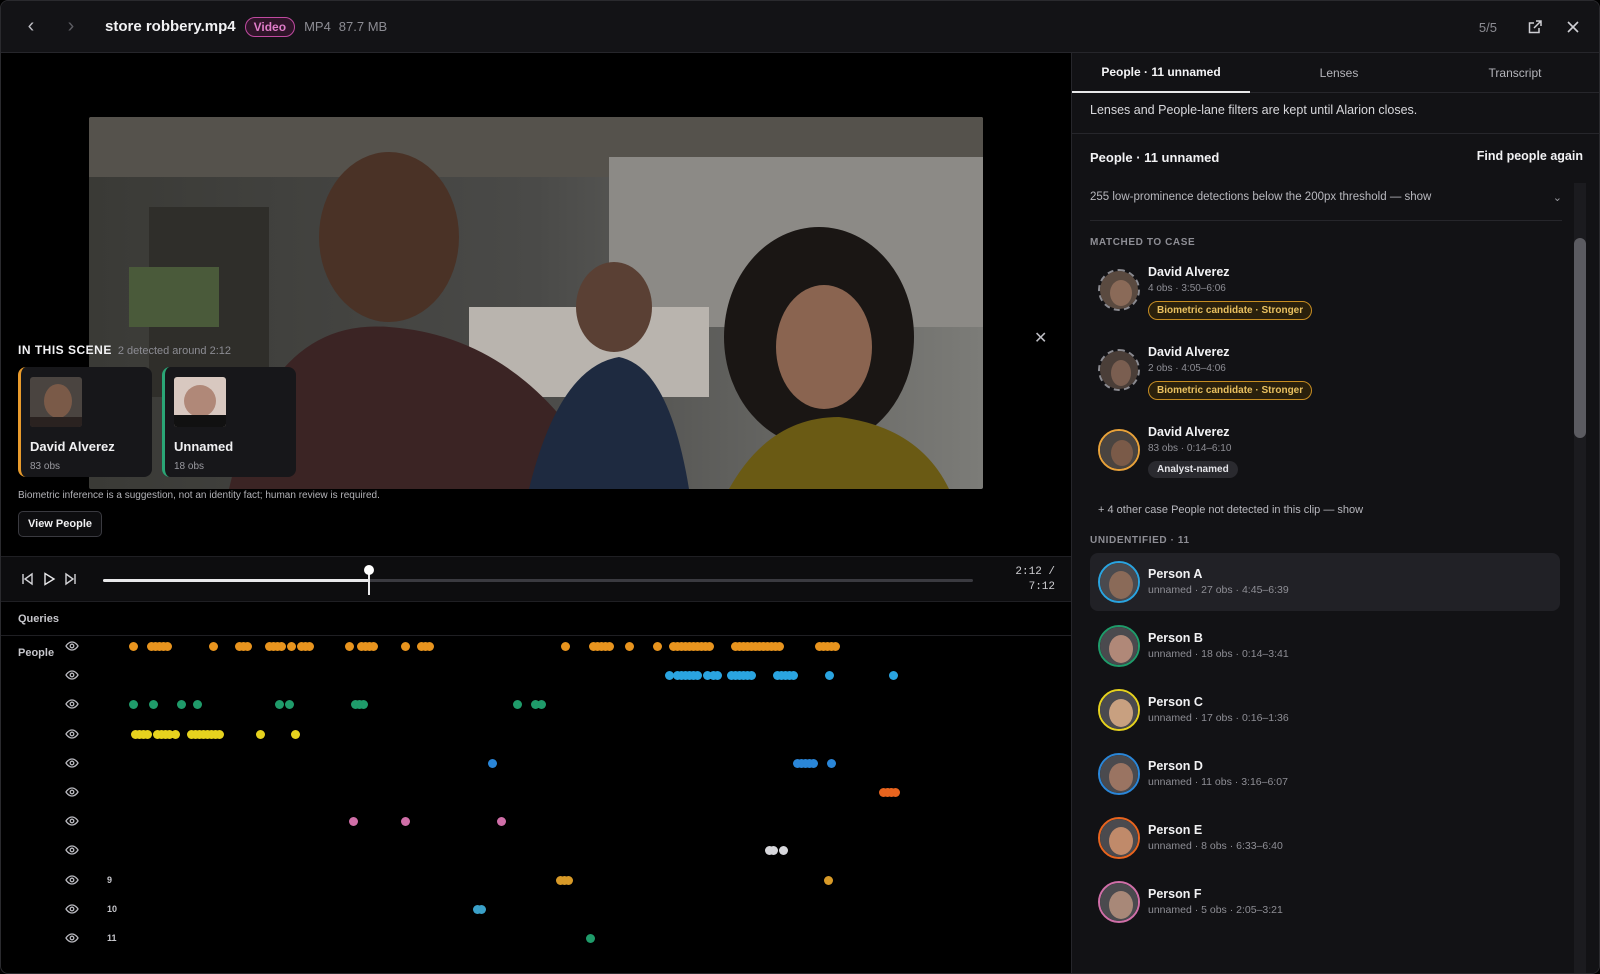  What do you see at coordinates (1487, 27) in the screenshot?
I see `item-counter: 5/5` at bounding box center [1487, 27].